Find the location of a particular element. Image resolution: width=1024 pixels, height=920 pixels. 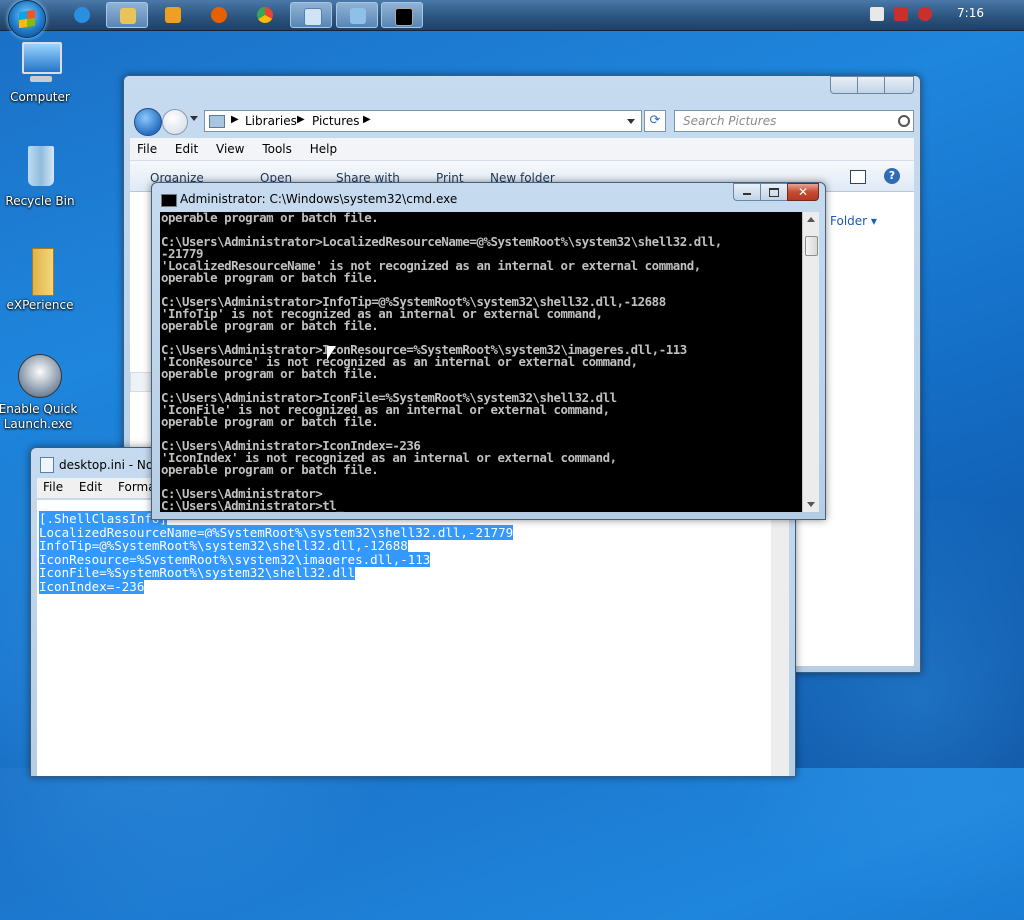

menu-tools: Tools is located at coordinates (277, 147).